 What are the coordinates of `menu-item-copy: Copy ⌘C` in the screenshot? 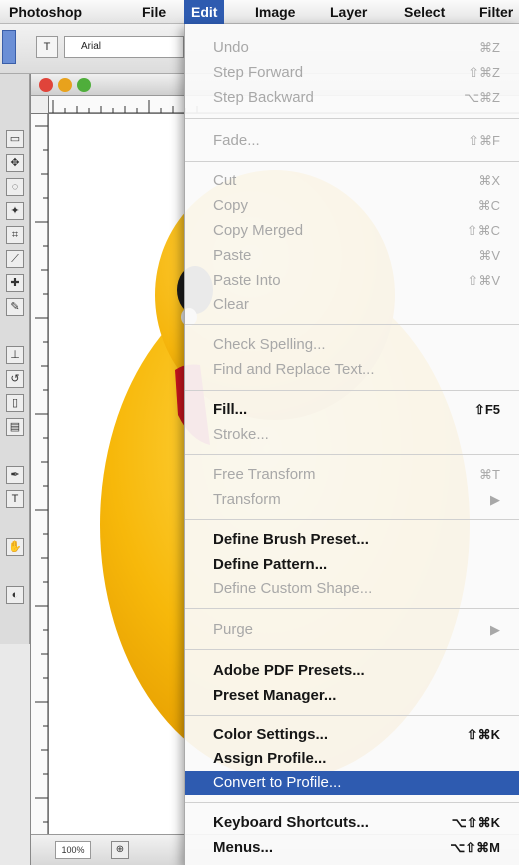 It's located at (352, 206).